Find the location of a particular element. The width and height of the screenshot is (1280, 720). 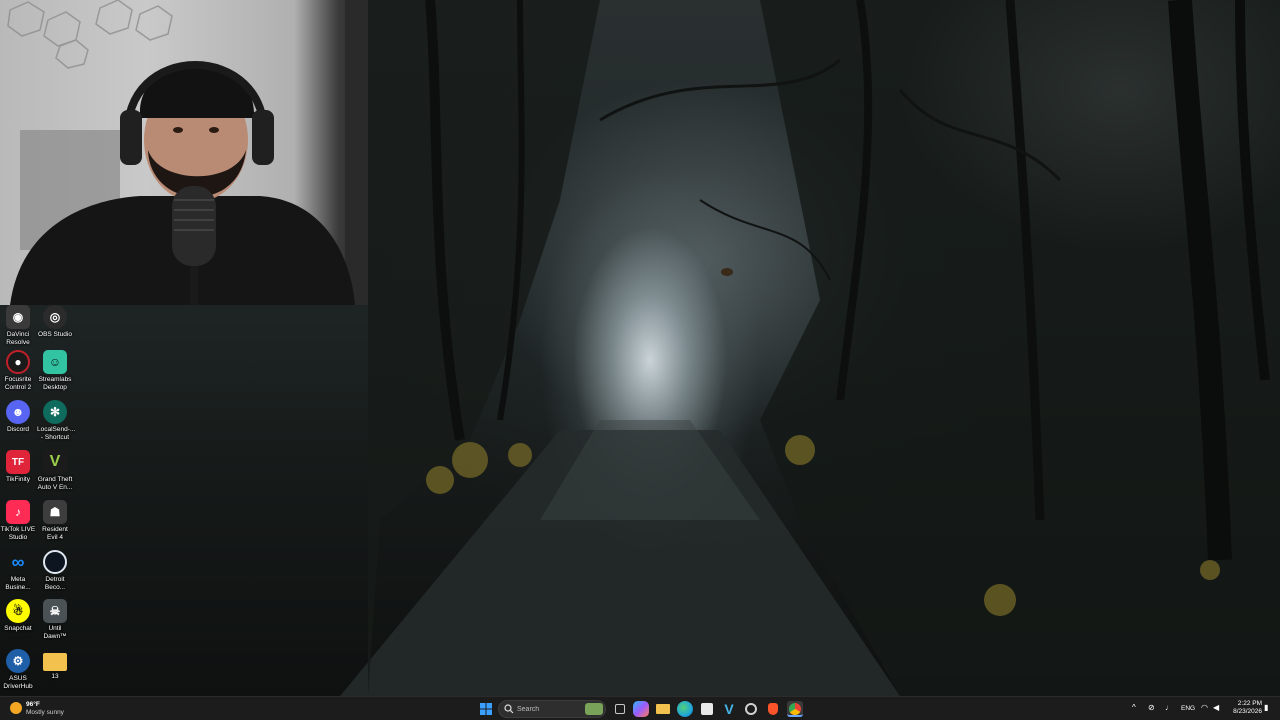

localsend-icon: ✻ is located at coordinates (55, 412).